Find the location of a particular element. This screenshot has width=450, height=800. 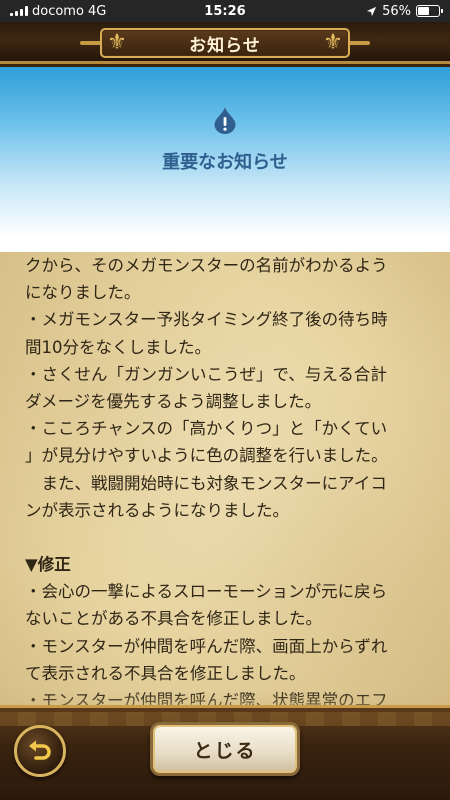

header-bar: お知らせ ⚜ ⚜ is located at coordinates (225, 43).